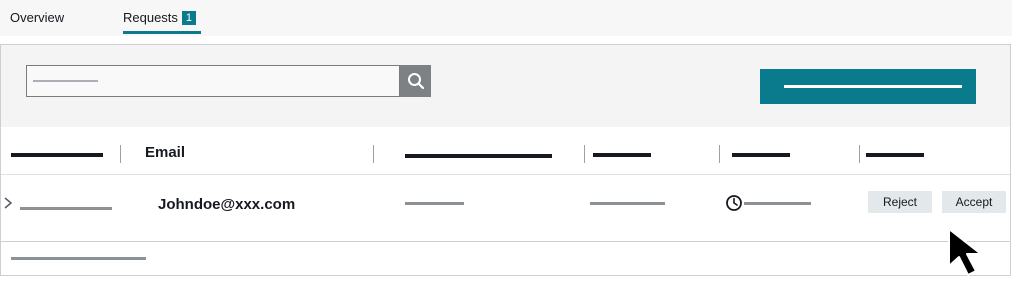  Describe the element at coordinates (66, 208) in the screenshot. I see `row-cell-1-placeholder` at that location.